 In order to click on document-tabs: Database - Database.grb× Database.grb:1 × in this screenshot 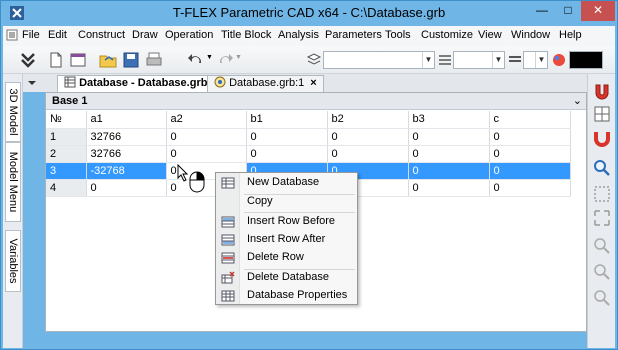, I will do `click(305, 83)`.